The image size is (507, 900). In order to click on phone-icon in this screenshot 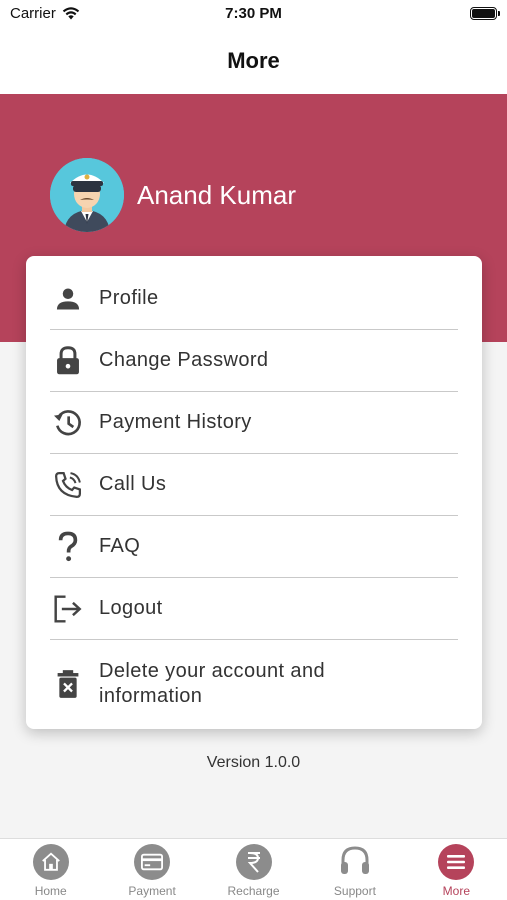, I will do `click(68, 485)`.